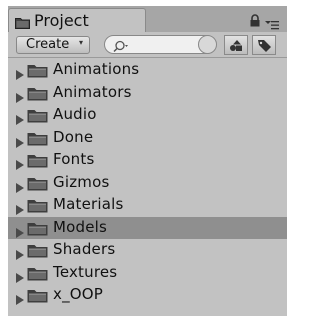 This screenshot has height=316, width=320. Describe the element at coordinates (147, 250) in the screenshot. I see `tree-item-shaders: Shaders` at that location.